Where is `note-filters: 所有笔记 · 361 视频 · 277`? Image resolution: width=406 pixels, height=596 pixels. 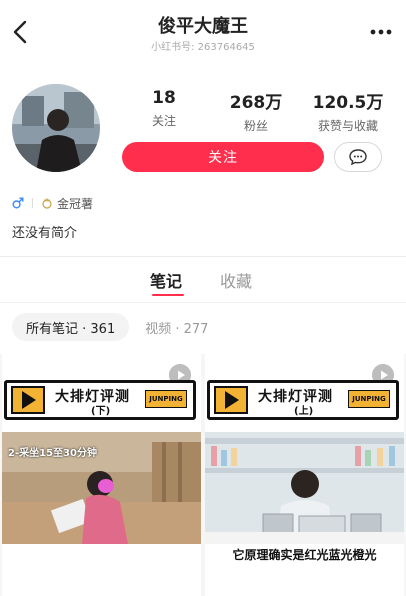
note-filters: 所有笔记 · 361 视频 · 277 is located at coordinates (110, 327).